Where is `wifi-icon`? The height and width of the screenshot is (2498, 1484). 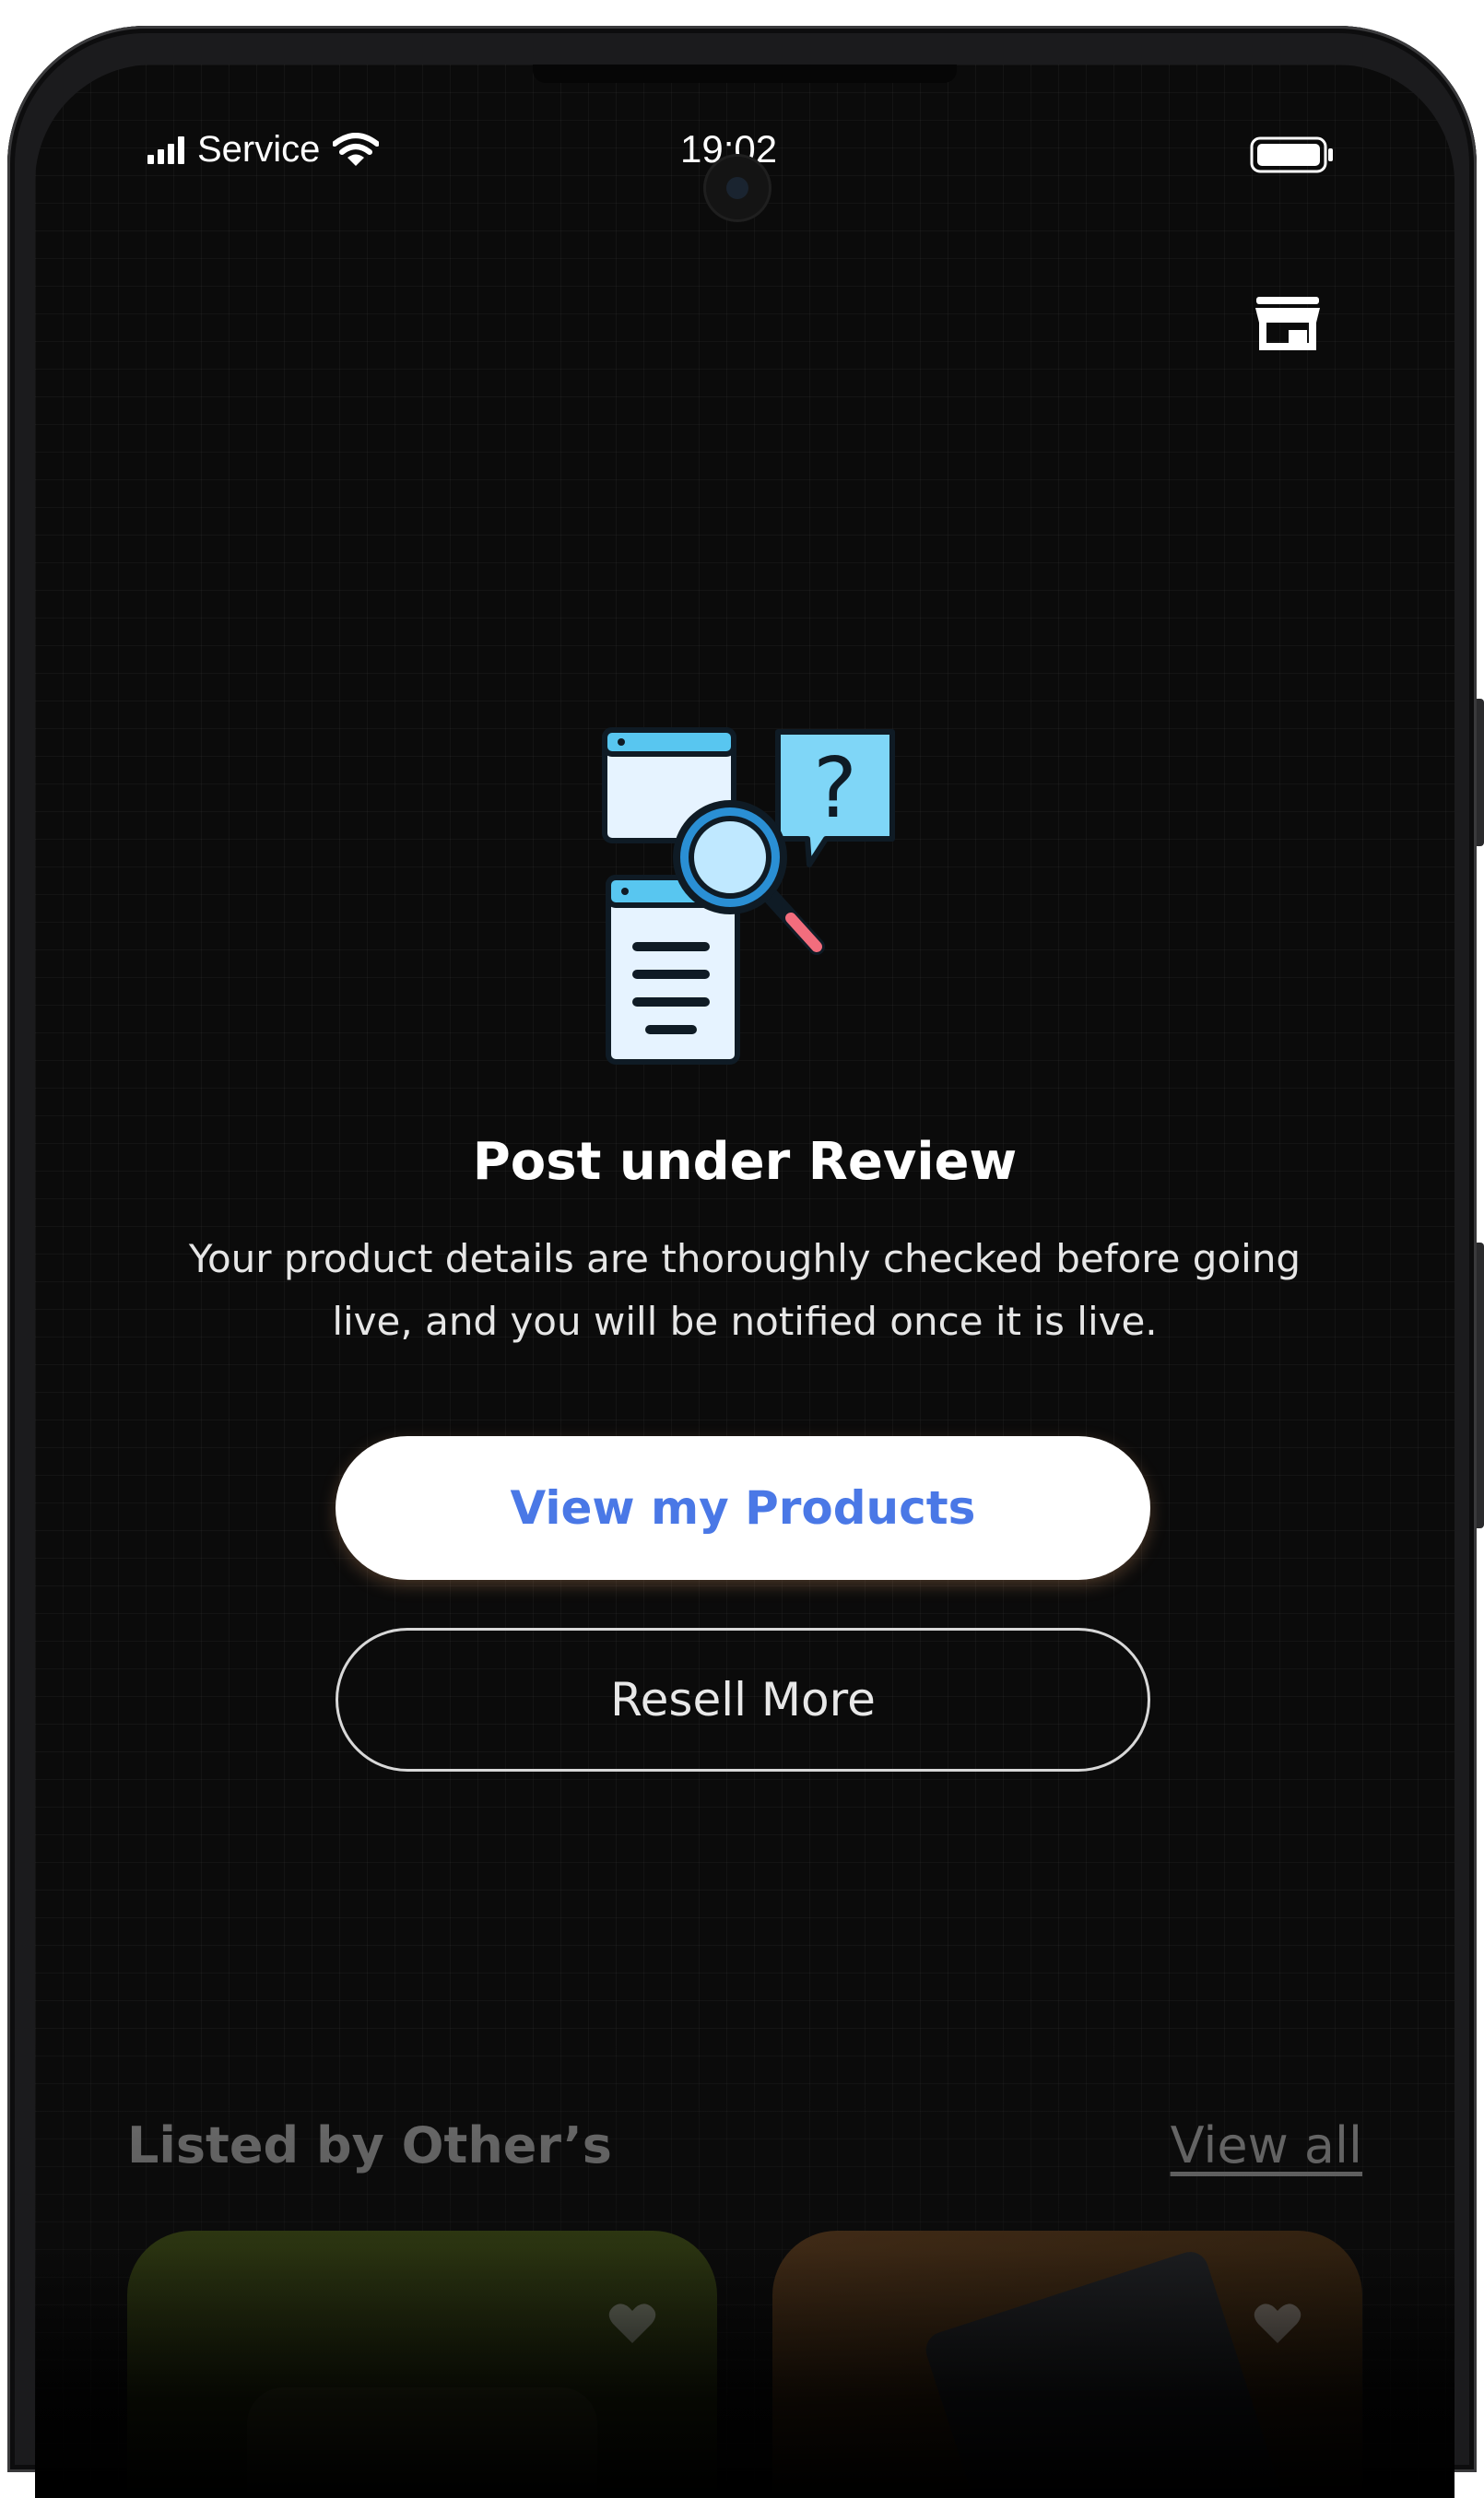
wifi-icon is located at coordinates (356, 149).